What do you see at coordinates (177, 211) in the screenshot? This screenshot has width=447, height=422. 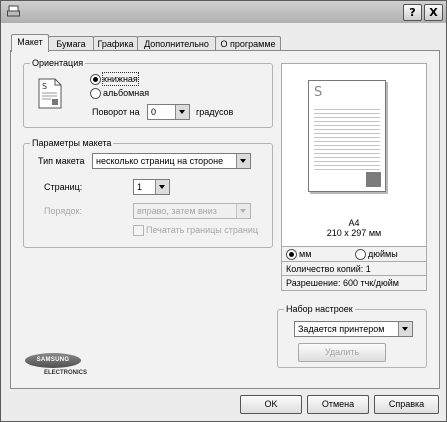 I see `page-order-value: вправо, затем вниз` at bounding box center [177, 211].